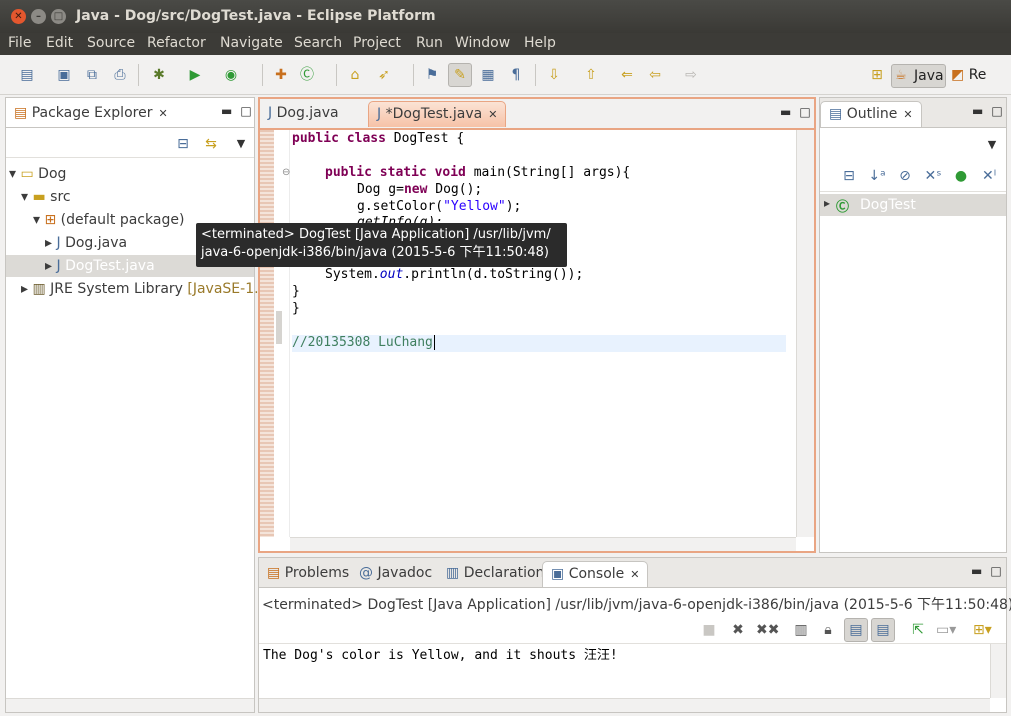 This screenshot has height=716, width=1011. What do you see at coordinates (946, 630) in the screenshot?
I see `display-console-icon: ▭▾` at bounding box center [946, 630].